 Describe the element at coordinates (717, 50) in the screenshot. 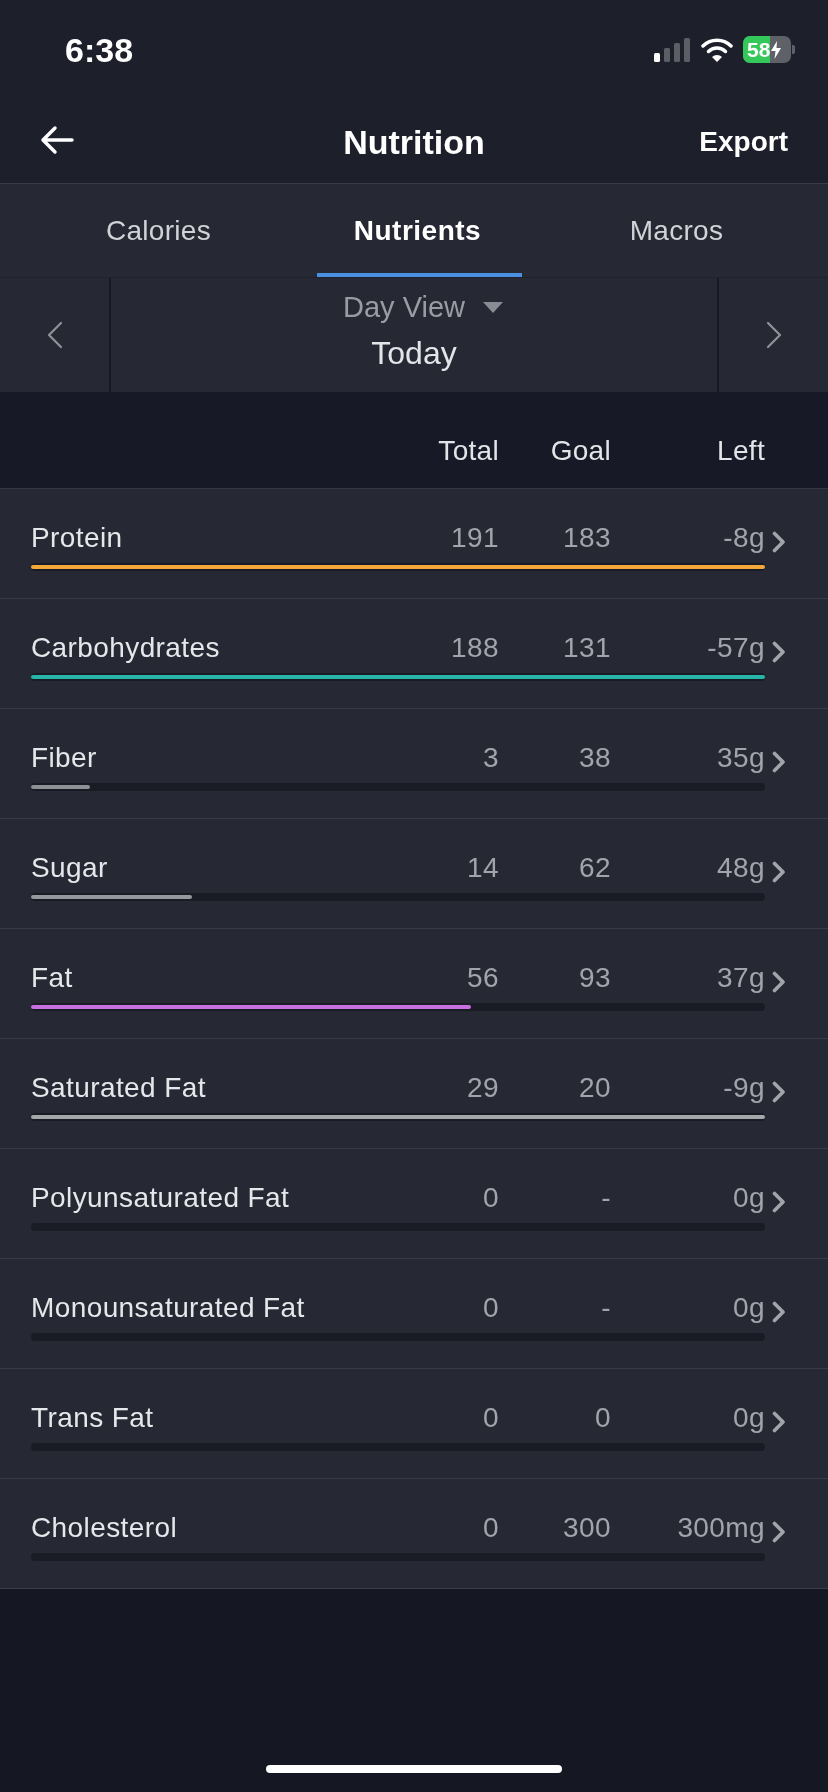

I see `wifi-icon` at that location.